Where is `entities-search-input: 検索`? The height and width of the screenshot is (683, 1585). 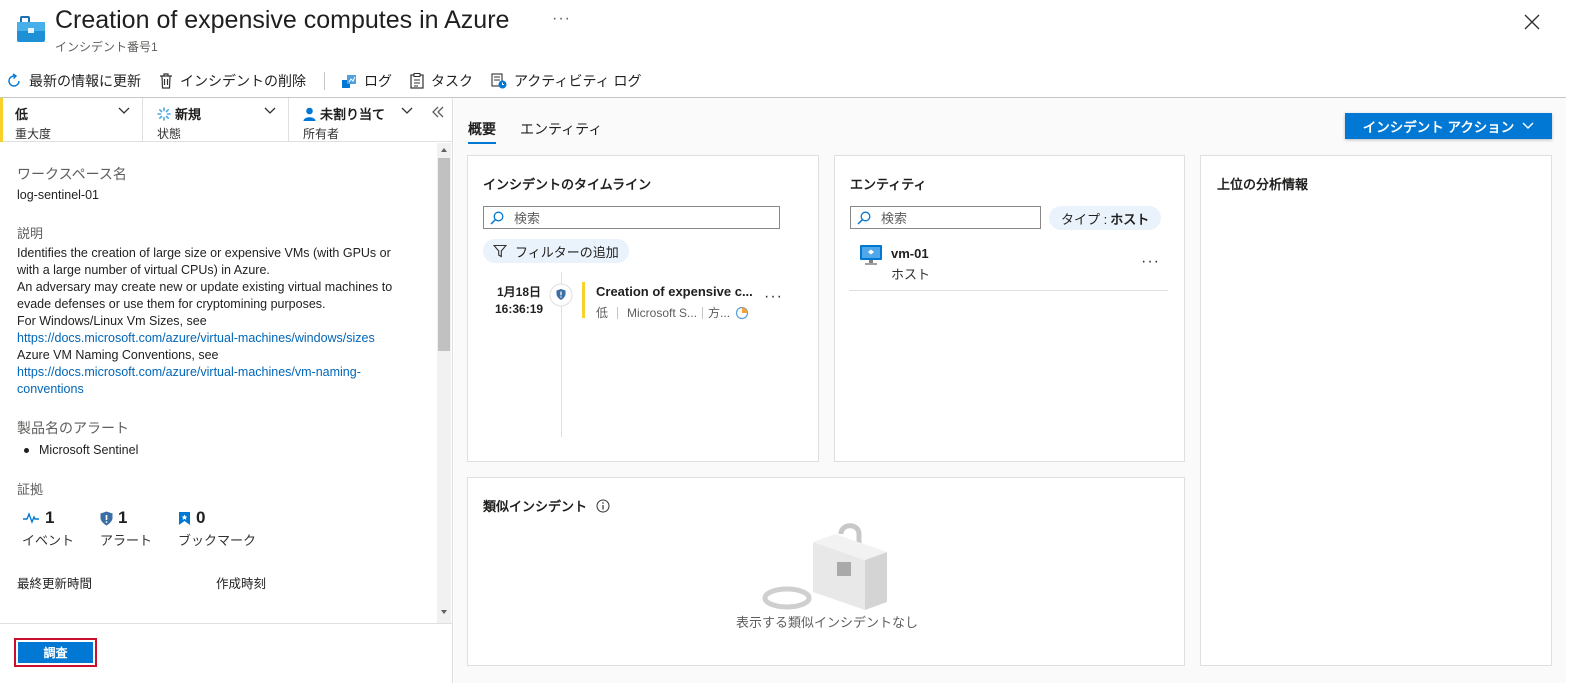
entities-search-input: 検索 is located at coordinates (945, 217).